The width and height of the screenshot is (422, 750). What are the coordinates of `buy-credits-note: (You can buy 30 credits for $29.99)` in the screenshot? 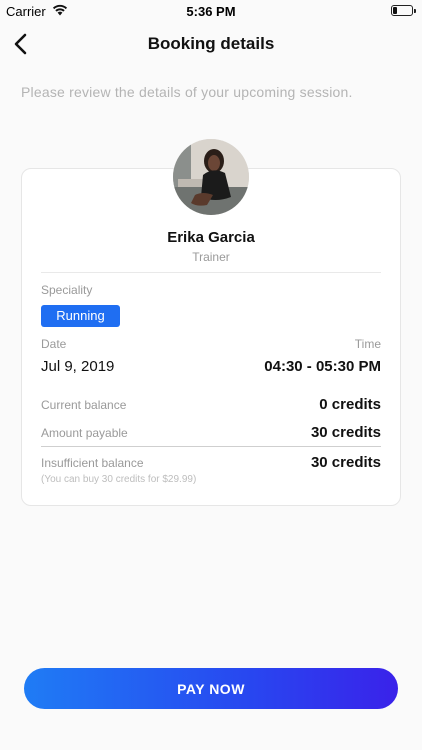 It's located at (119, 479).